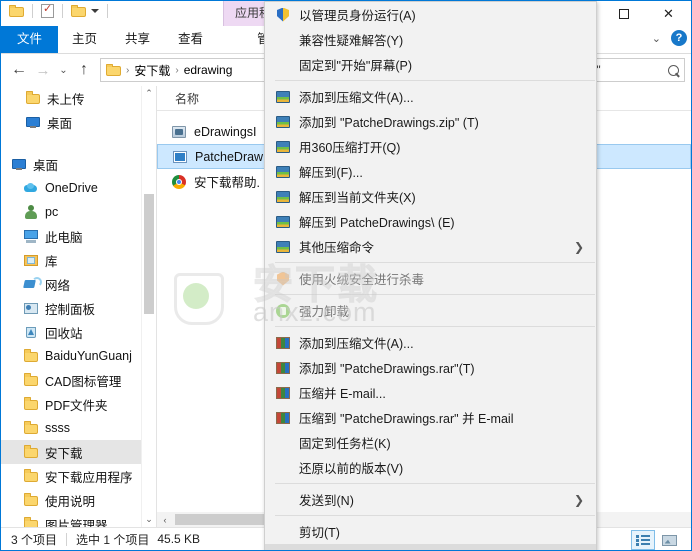 This screenshot has width=692, height=551. I want to click on window-controls: ✕, so click(646, 13).